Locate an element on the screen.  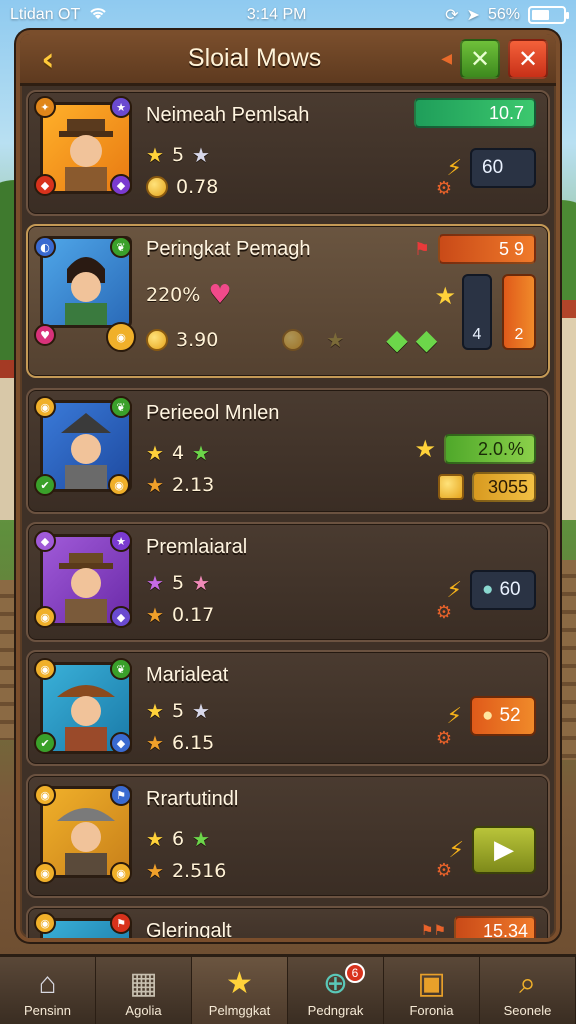
map-icon: ▦ is located at coordinates (143, 983).